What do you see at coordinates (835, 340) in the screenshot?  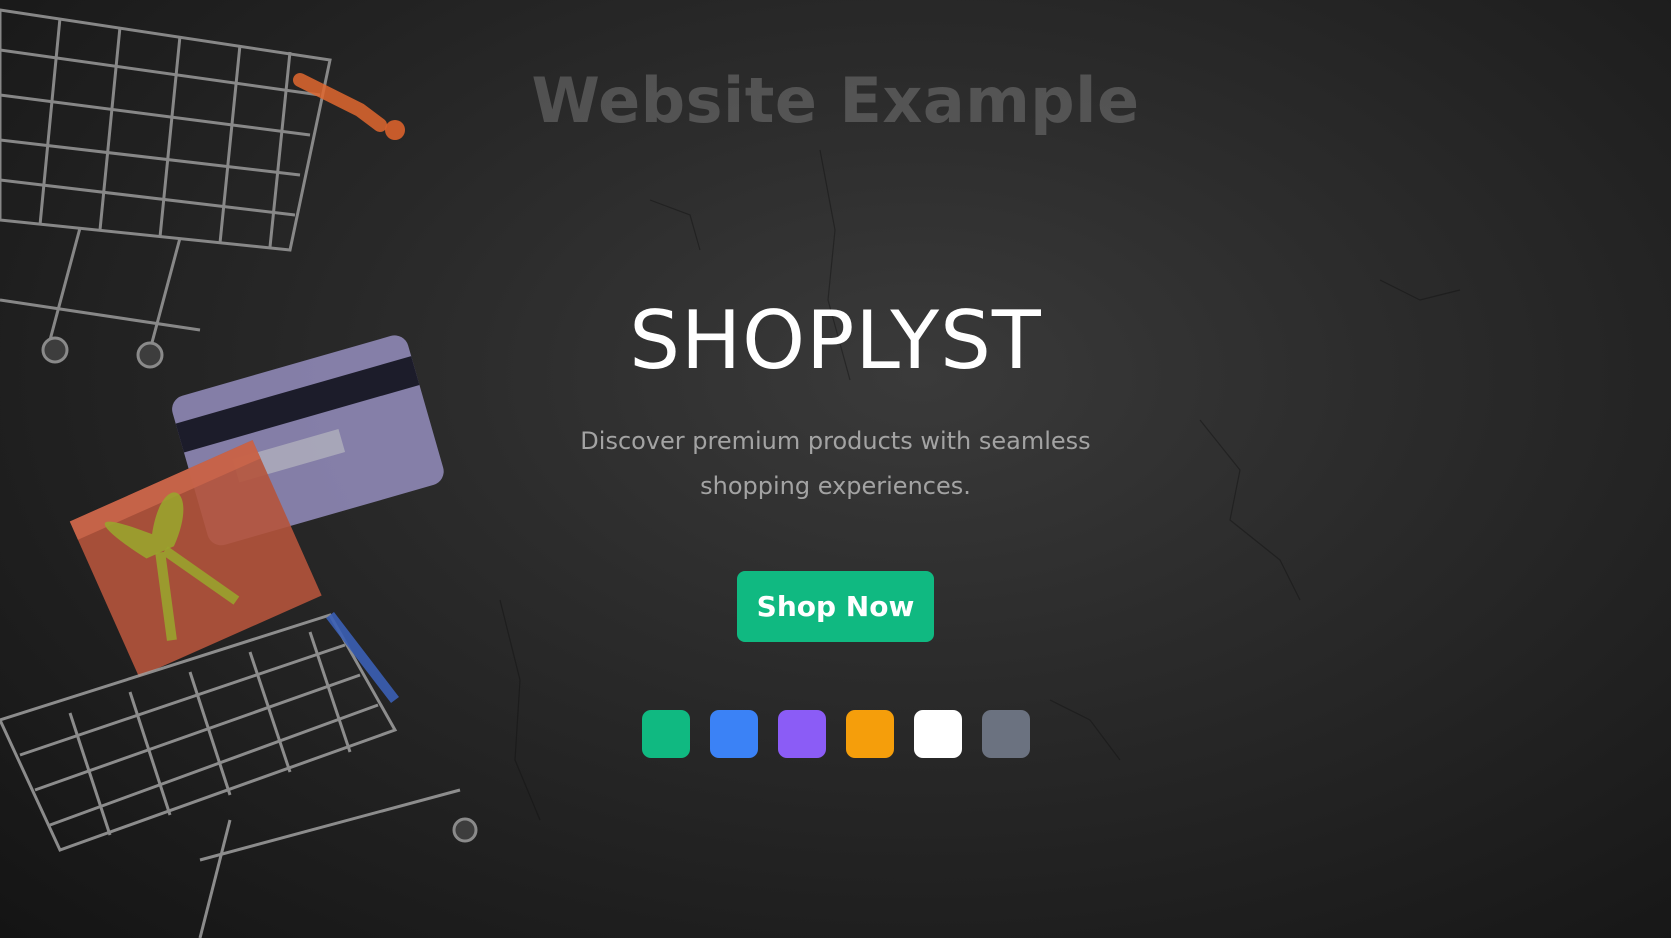 I see `brand-title: SHOPLYST` at bounding box center [835, 340].